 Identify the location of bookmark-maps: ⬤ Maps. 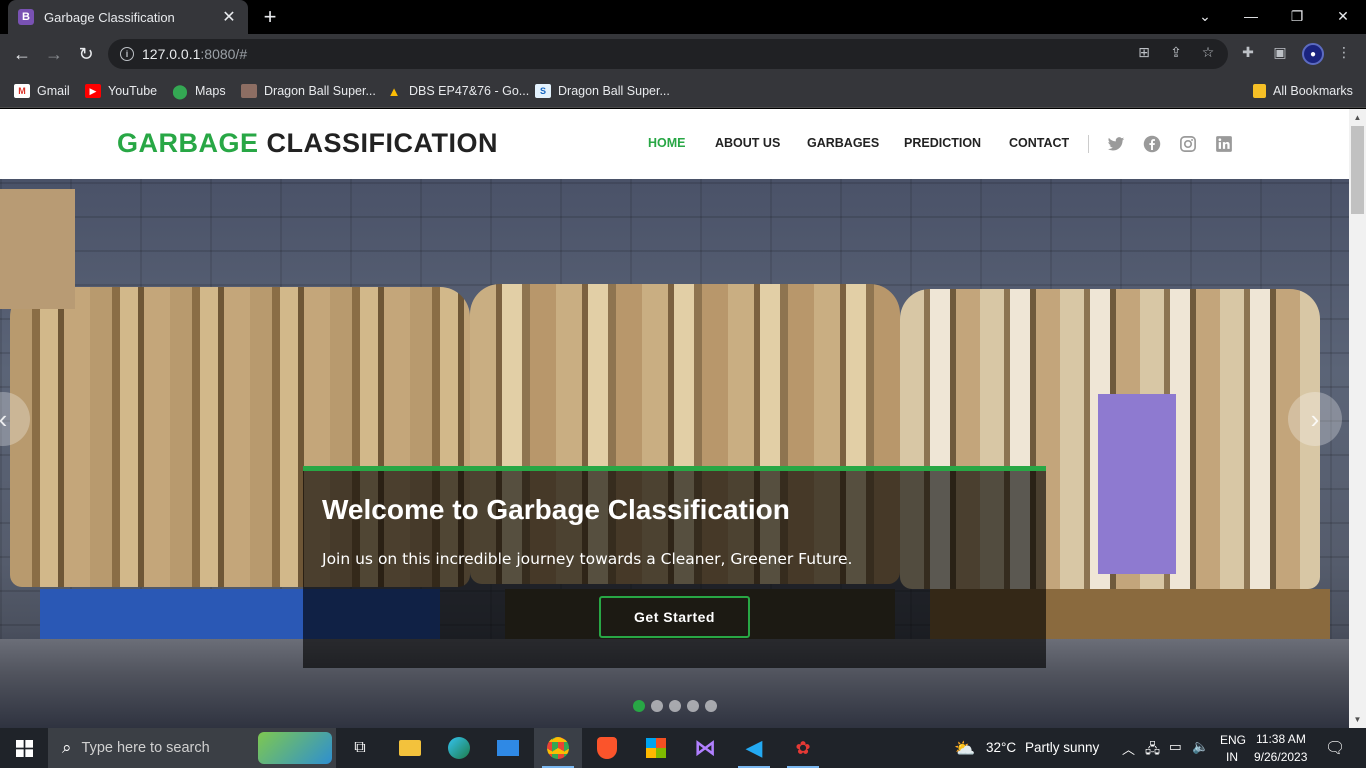
(198, 91).